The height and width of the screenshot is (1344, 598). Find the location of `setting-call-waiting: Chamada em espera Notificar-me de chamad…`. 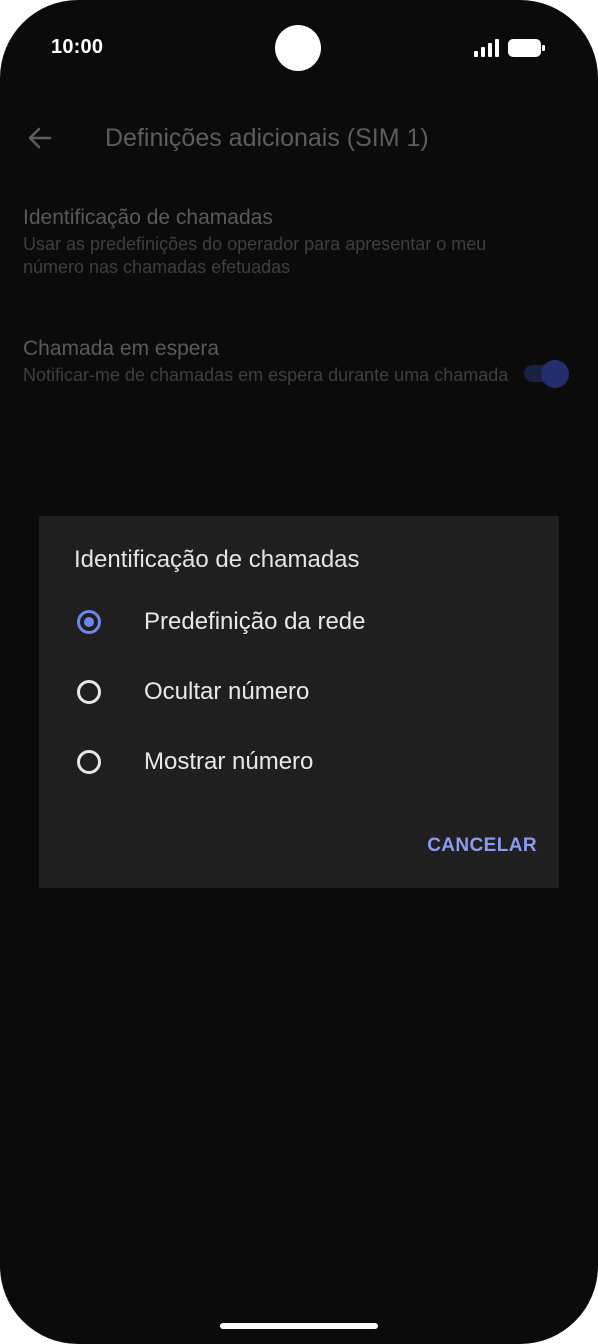

setting-call-waiting: Chamada em espera Notificar-me de chamad… is located at coordinates (298, 360).